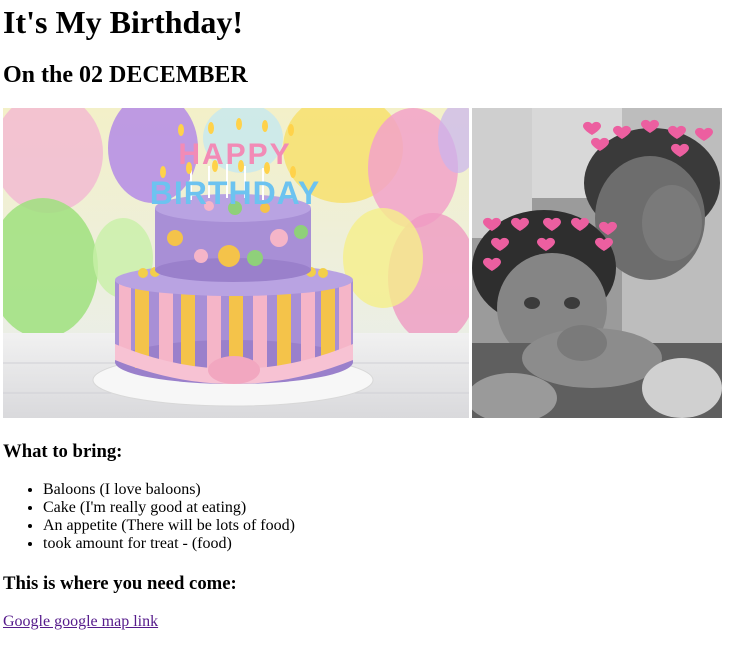 This screenshot has height=656, width=740. I want to click on page-title: It's My Birthday!, so click(123, 22).